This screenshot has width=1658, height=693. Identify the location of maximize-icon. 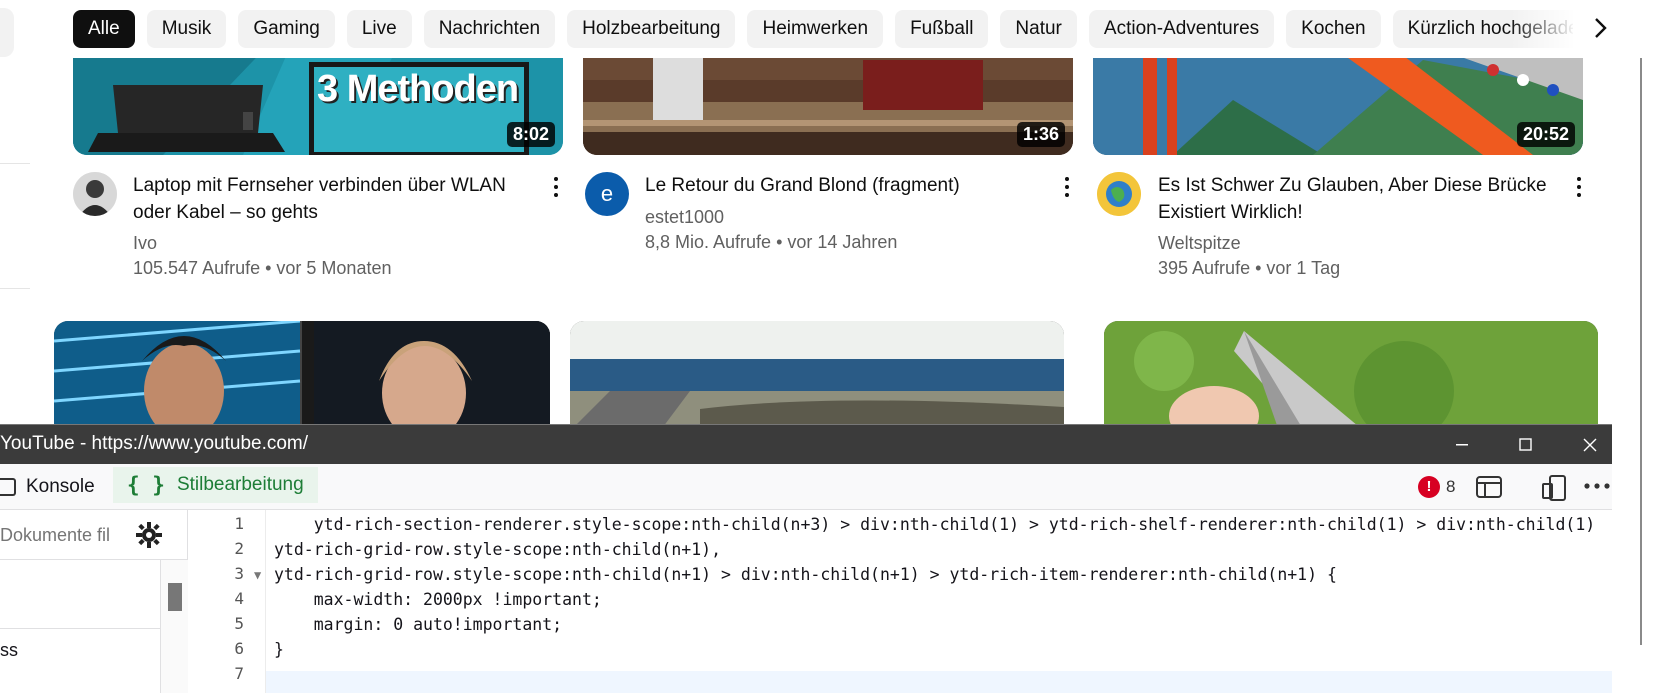
(1526, 444).